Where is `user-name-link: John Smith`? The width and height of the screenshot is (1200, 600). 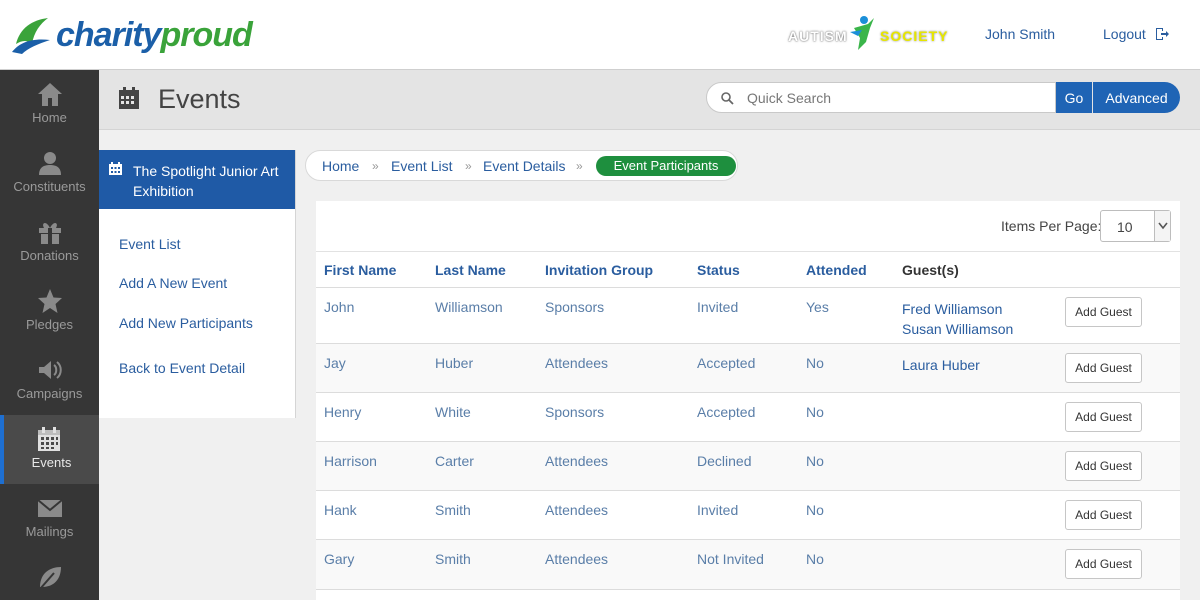 user-name-link: John Smith is located at coordinates (1020, 34).